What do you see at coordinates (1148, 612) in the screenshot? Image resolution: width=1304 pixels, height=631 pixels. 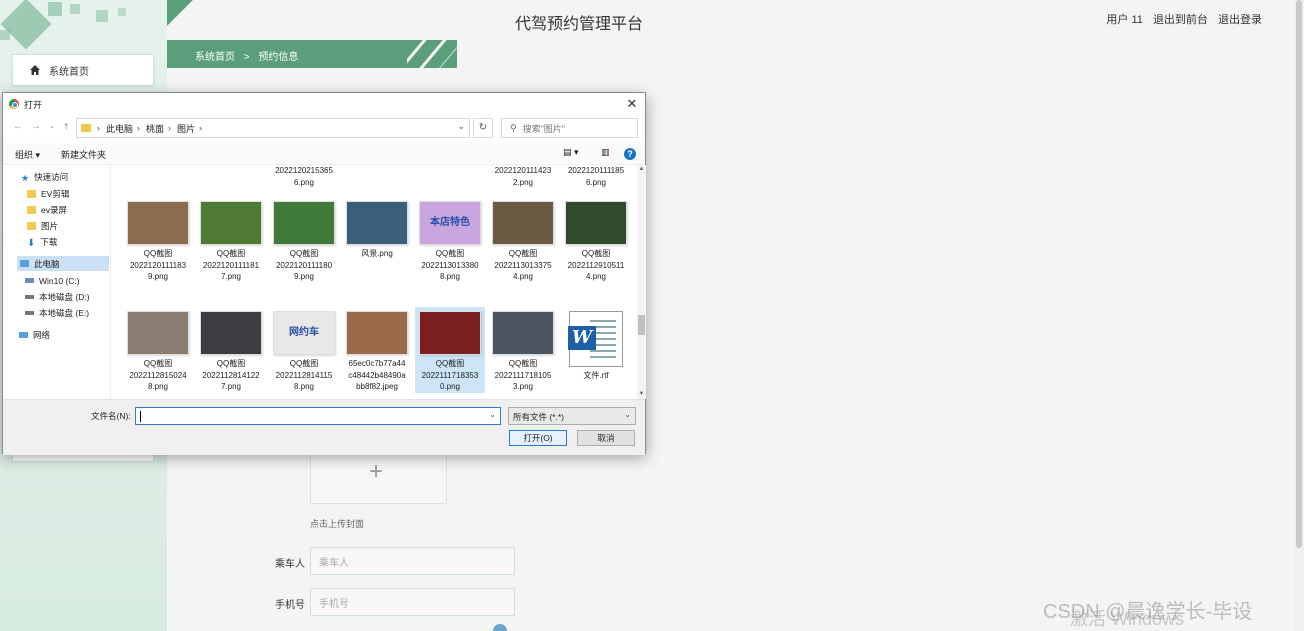 I see `csdn-watermark: CSDN @晨逸学长-毕设` at bounding box center [1148, 612].